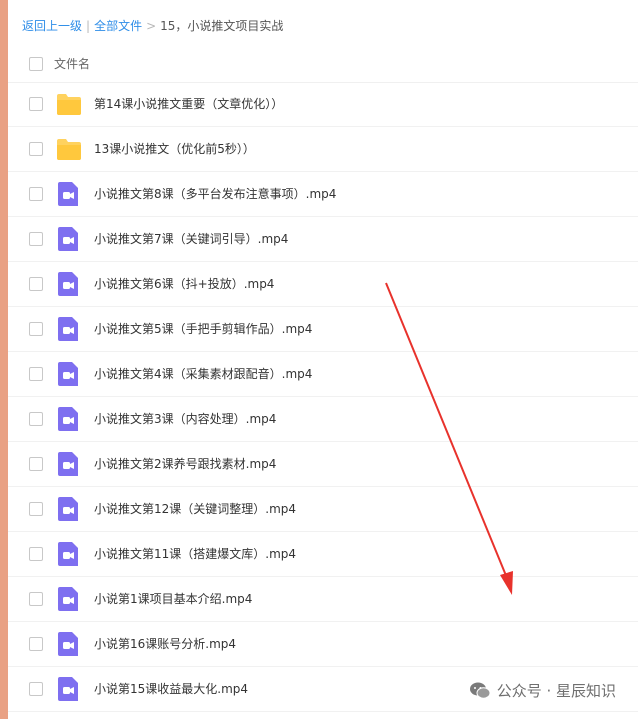 Image resolution: width=638 pixels, height=719 pixels. What do you see at coordinates (323, 149) in the screenshot?
I see `file-row: 13课小说推文（优化前5秒））` at bounding box center [323, 149].